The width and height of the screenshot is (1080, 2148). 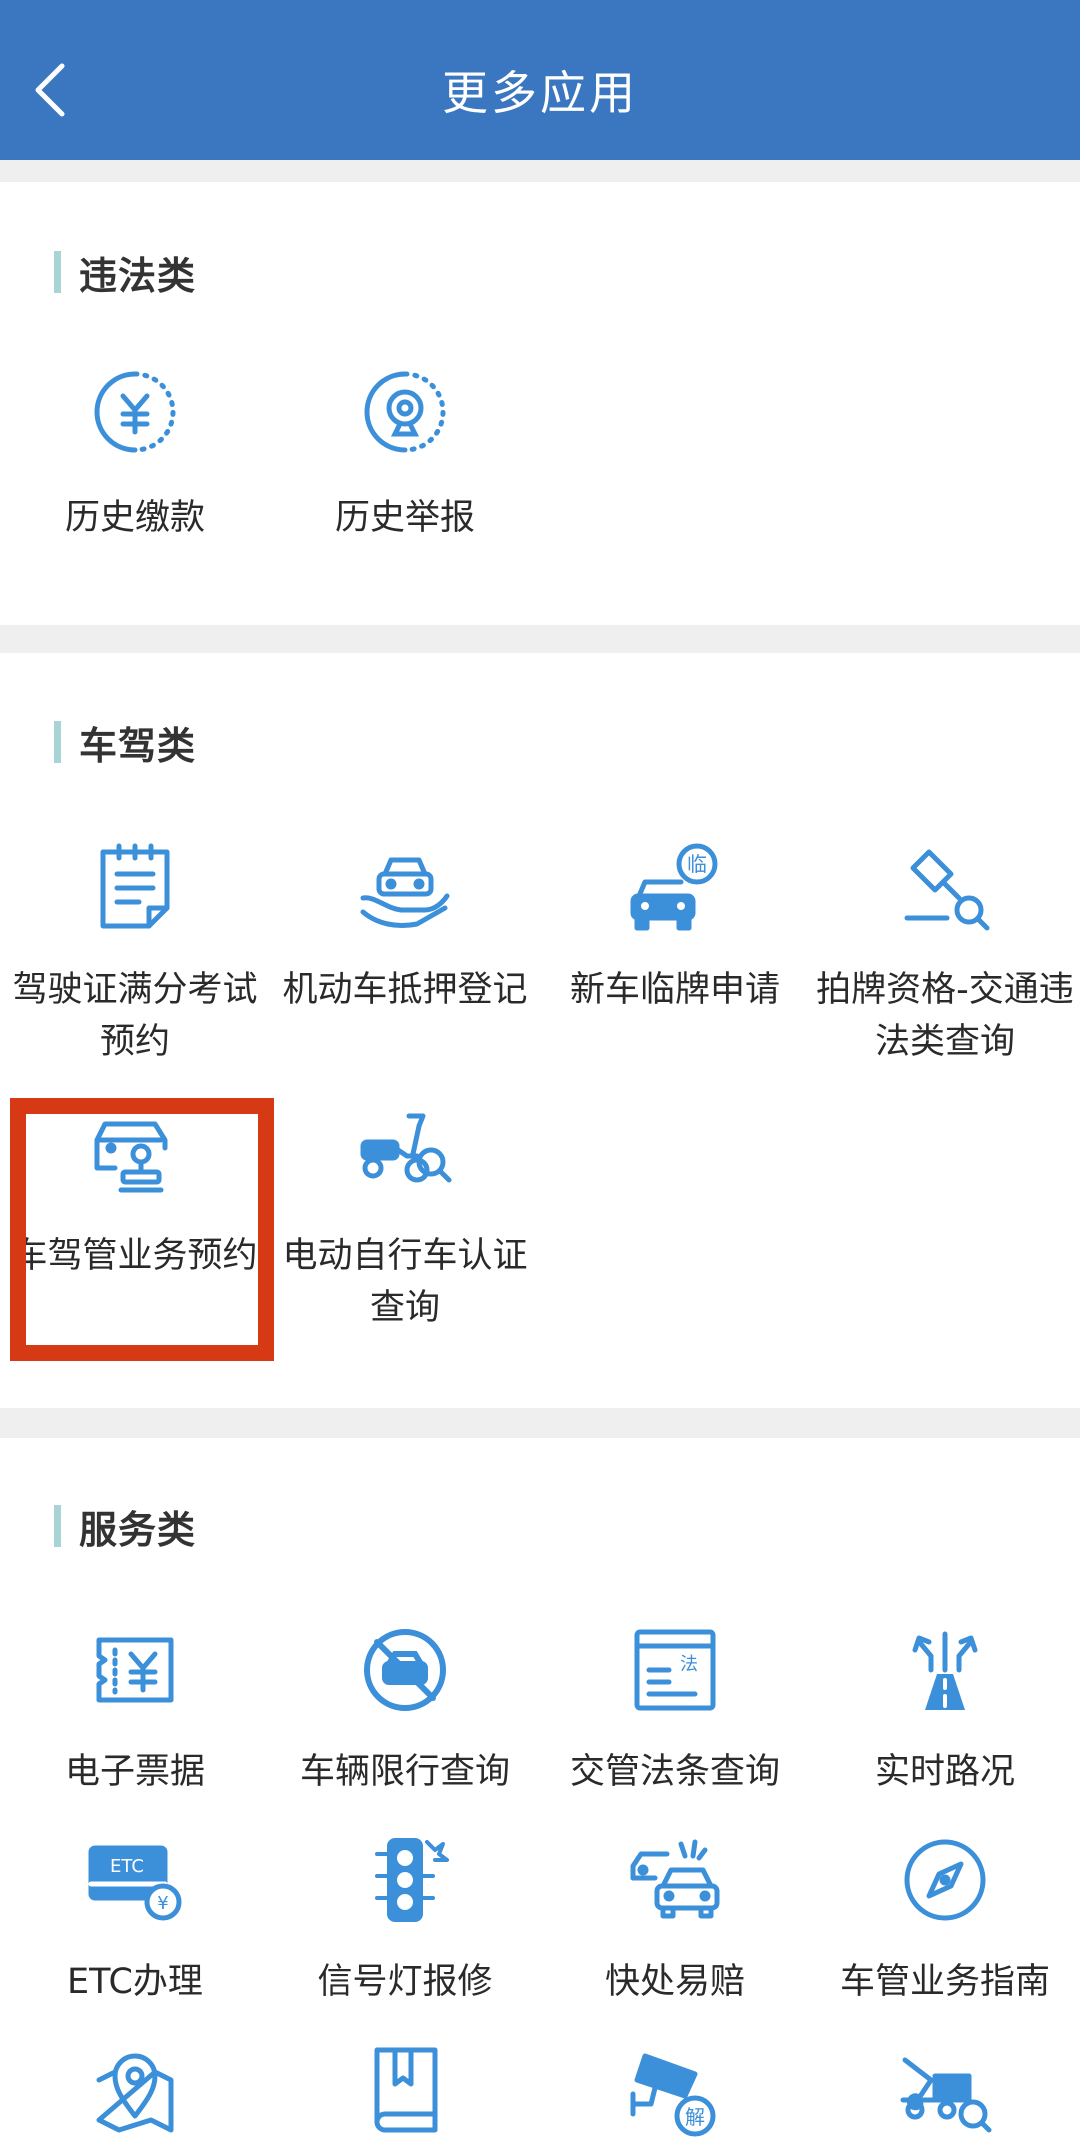 What do you see at coordinates (405, 1154) in the screenshot?
I see `scooter-search-icon` at bounding box center [405, 1154].